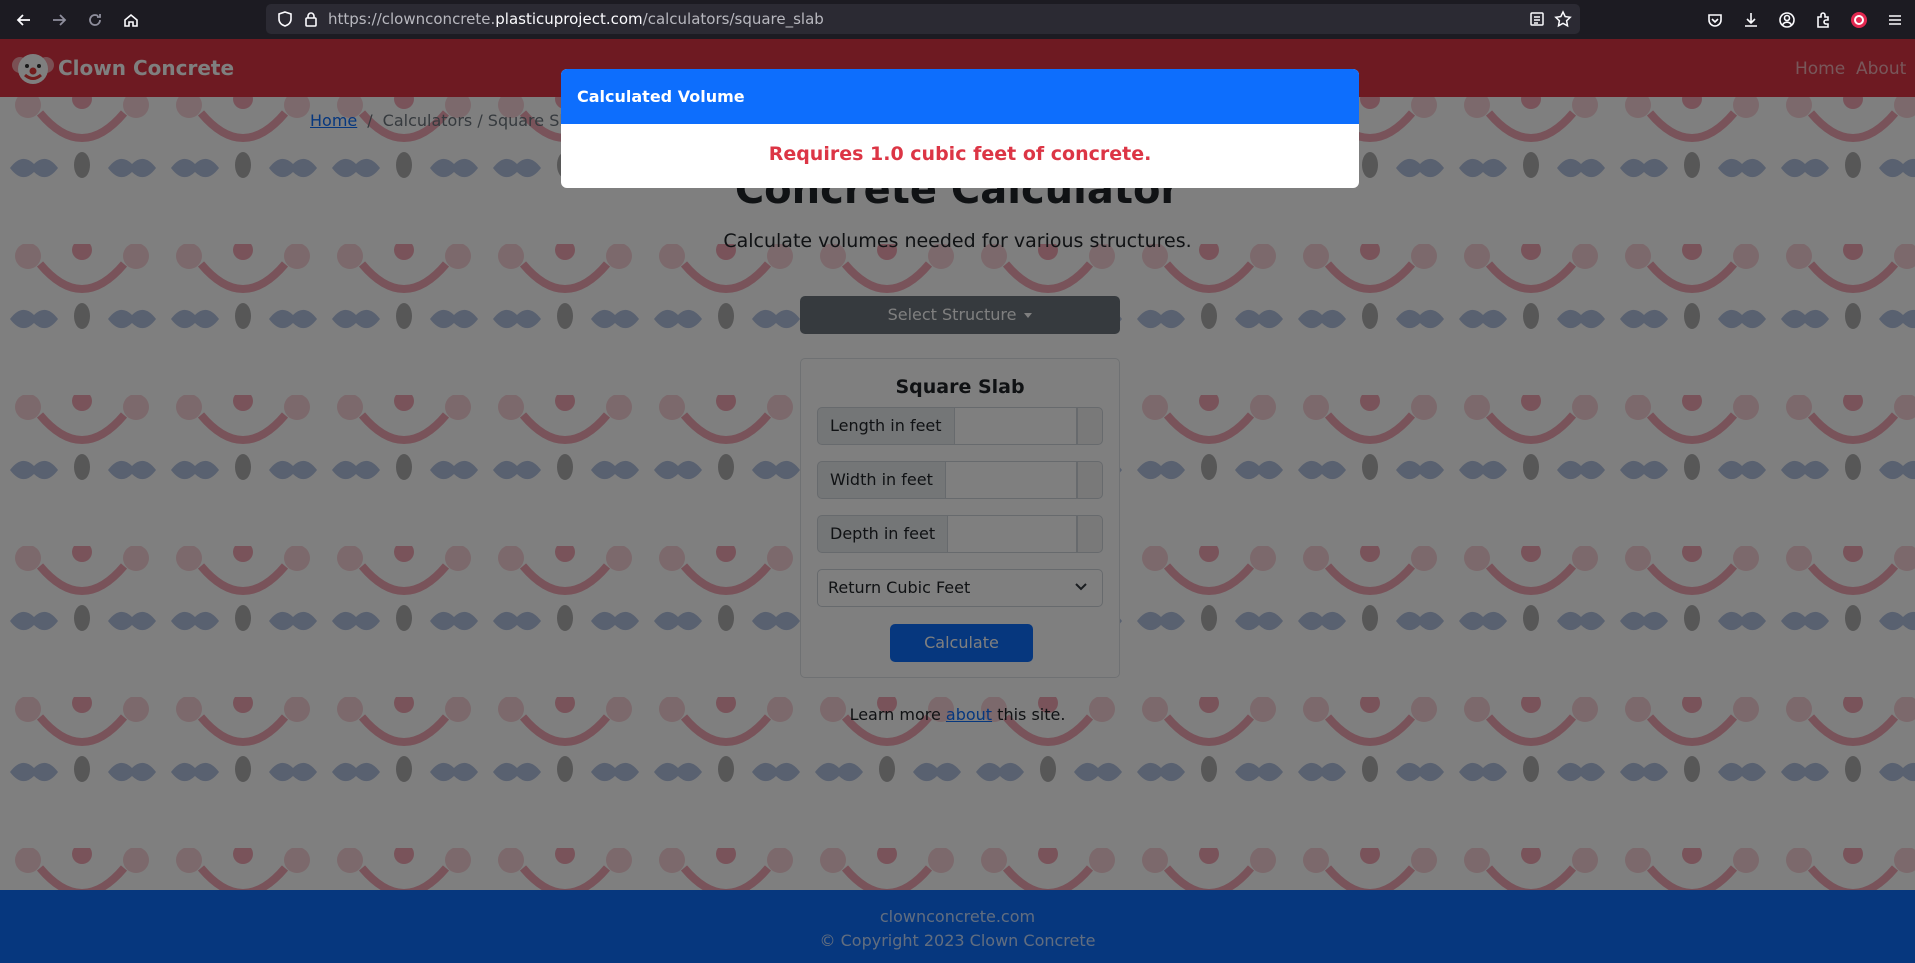  I want to click on profile-icon, so click(1859, 20).